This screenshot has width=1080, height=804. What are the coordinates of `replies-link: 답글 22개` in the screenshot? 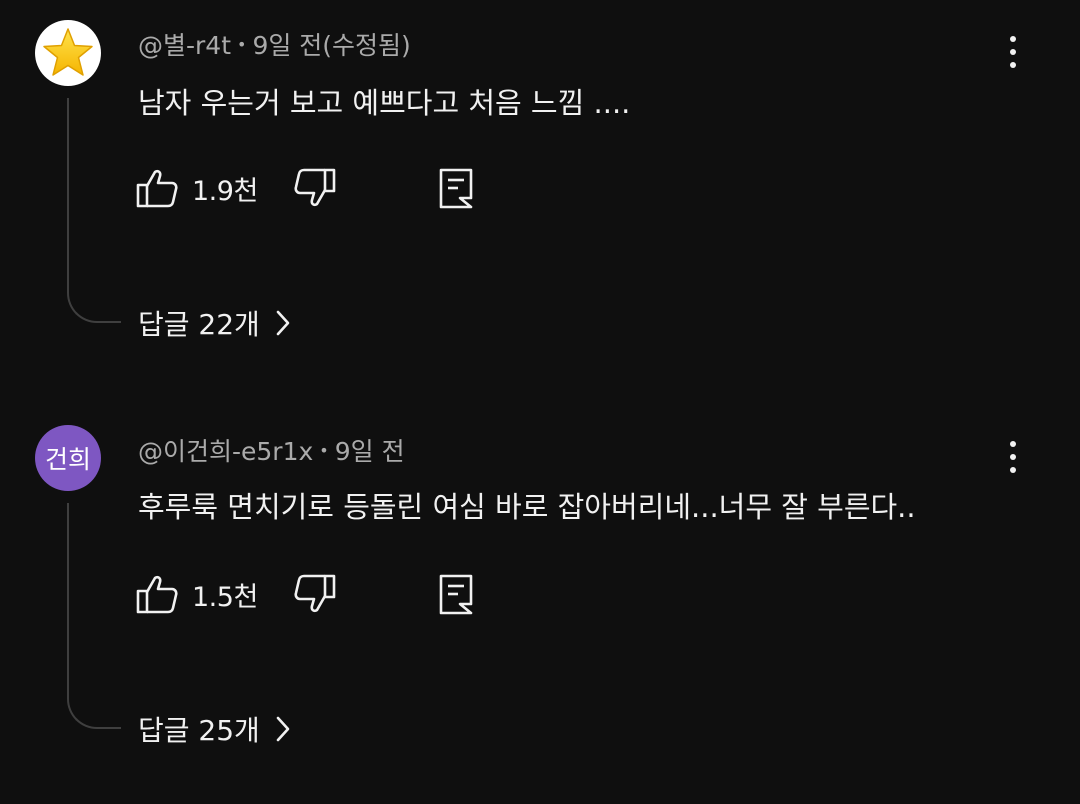 It's located at (214, 323).